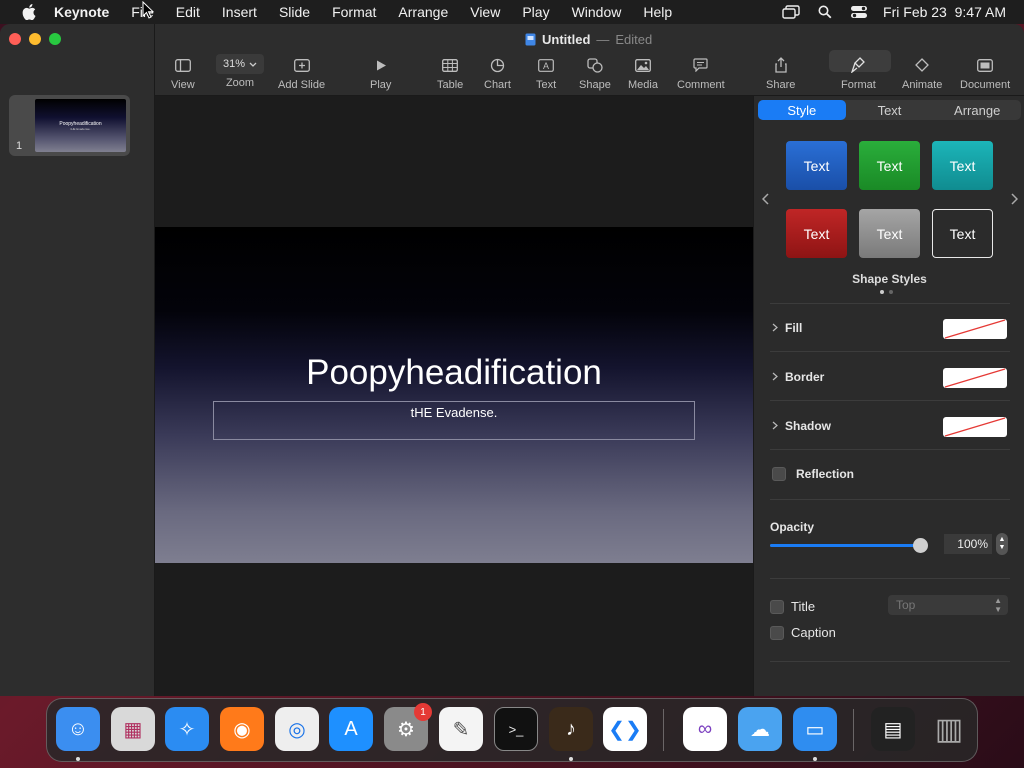 This screenshot has width=1024, height=768. Describe the element at coordinates (485, 12) in the screenshot. I see `menu-view: View` at that location.